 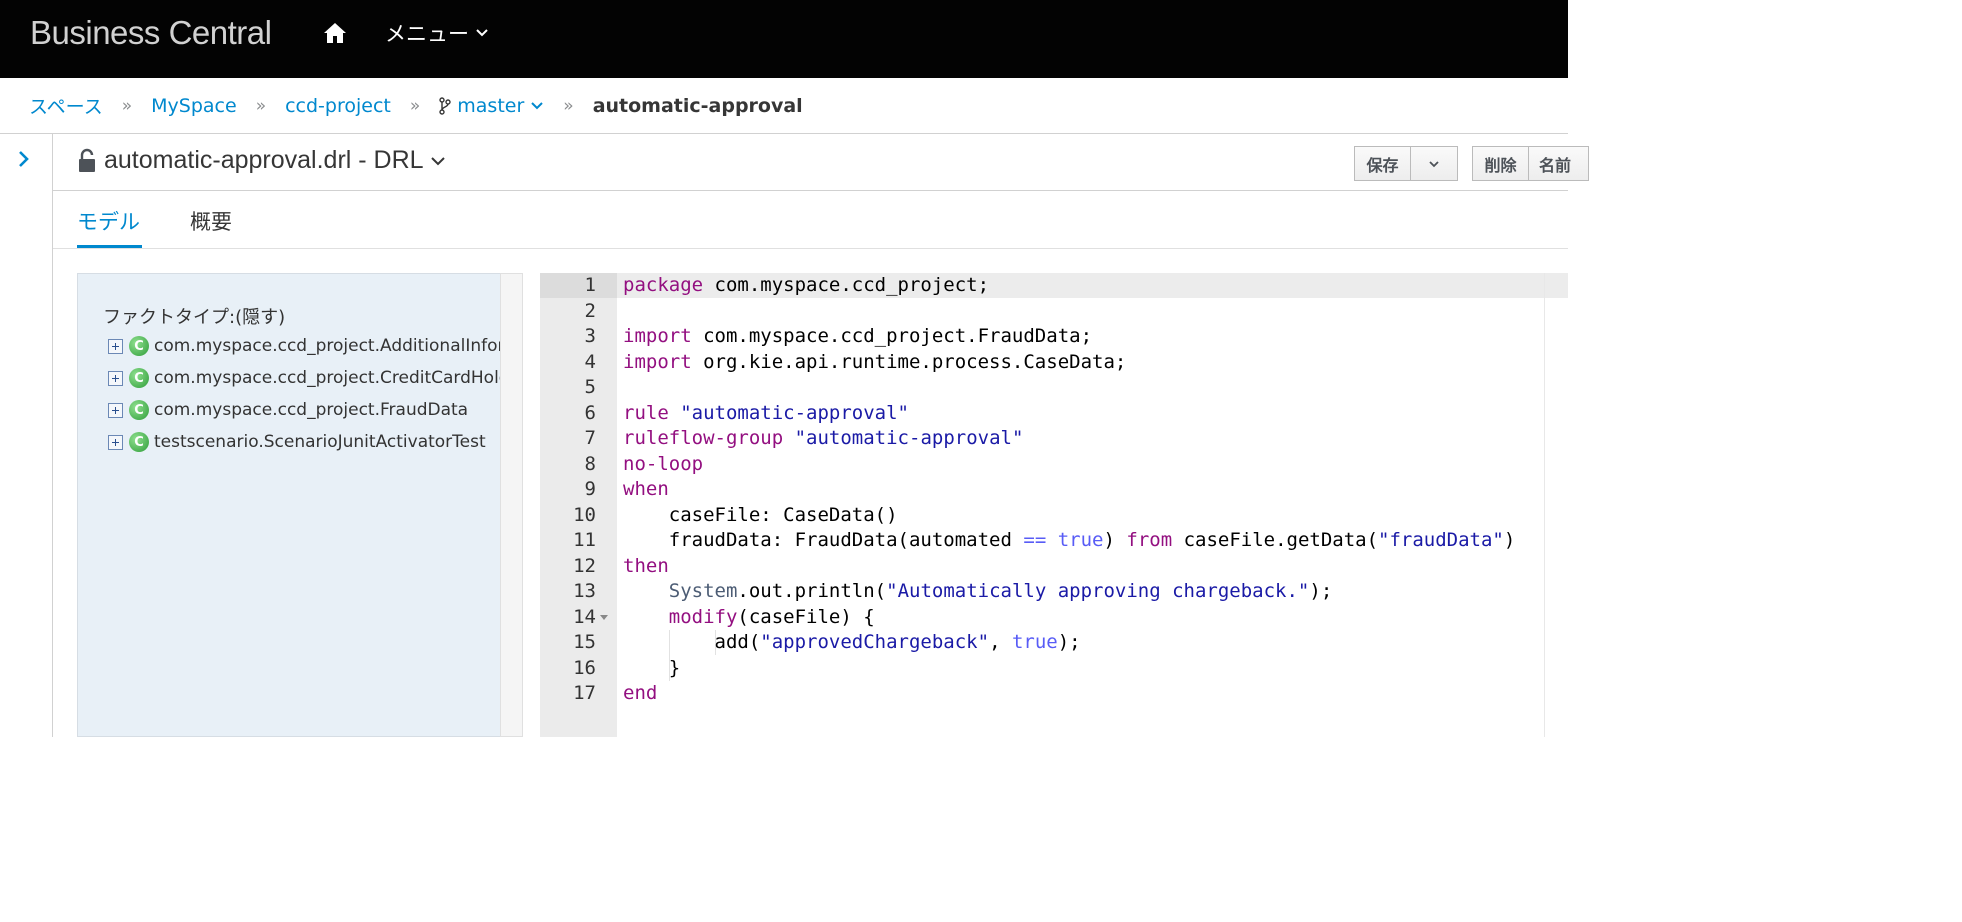 What do you see at coordinates (1559, 163) in the screenshot?
I see `rename-button: 名前` at bounding box center [1559, 163].